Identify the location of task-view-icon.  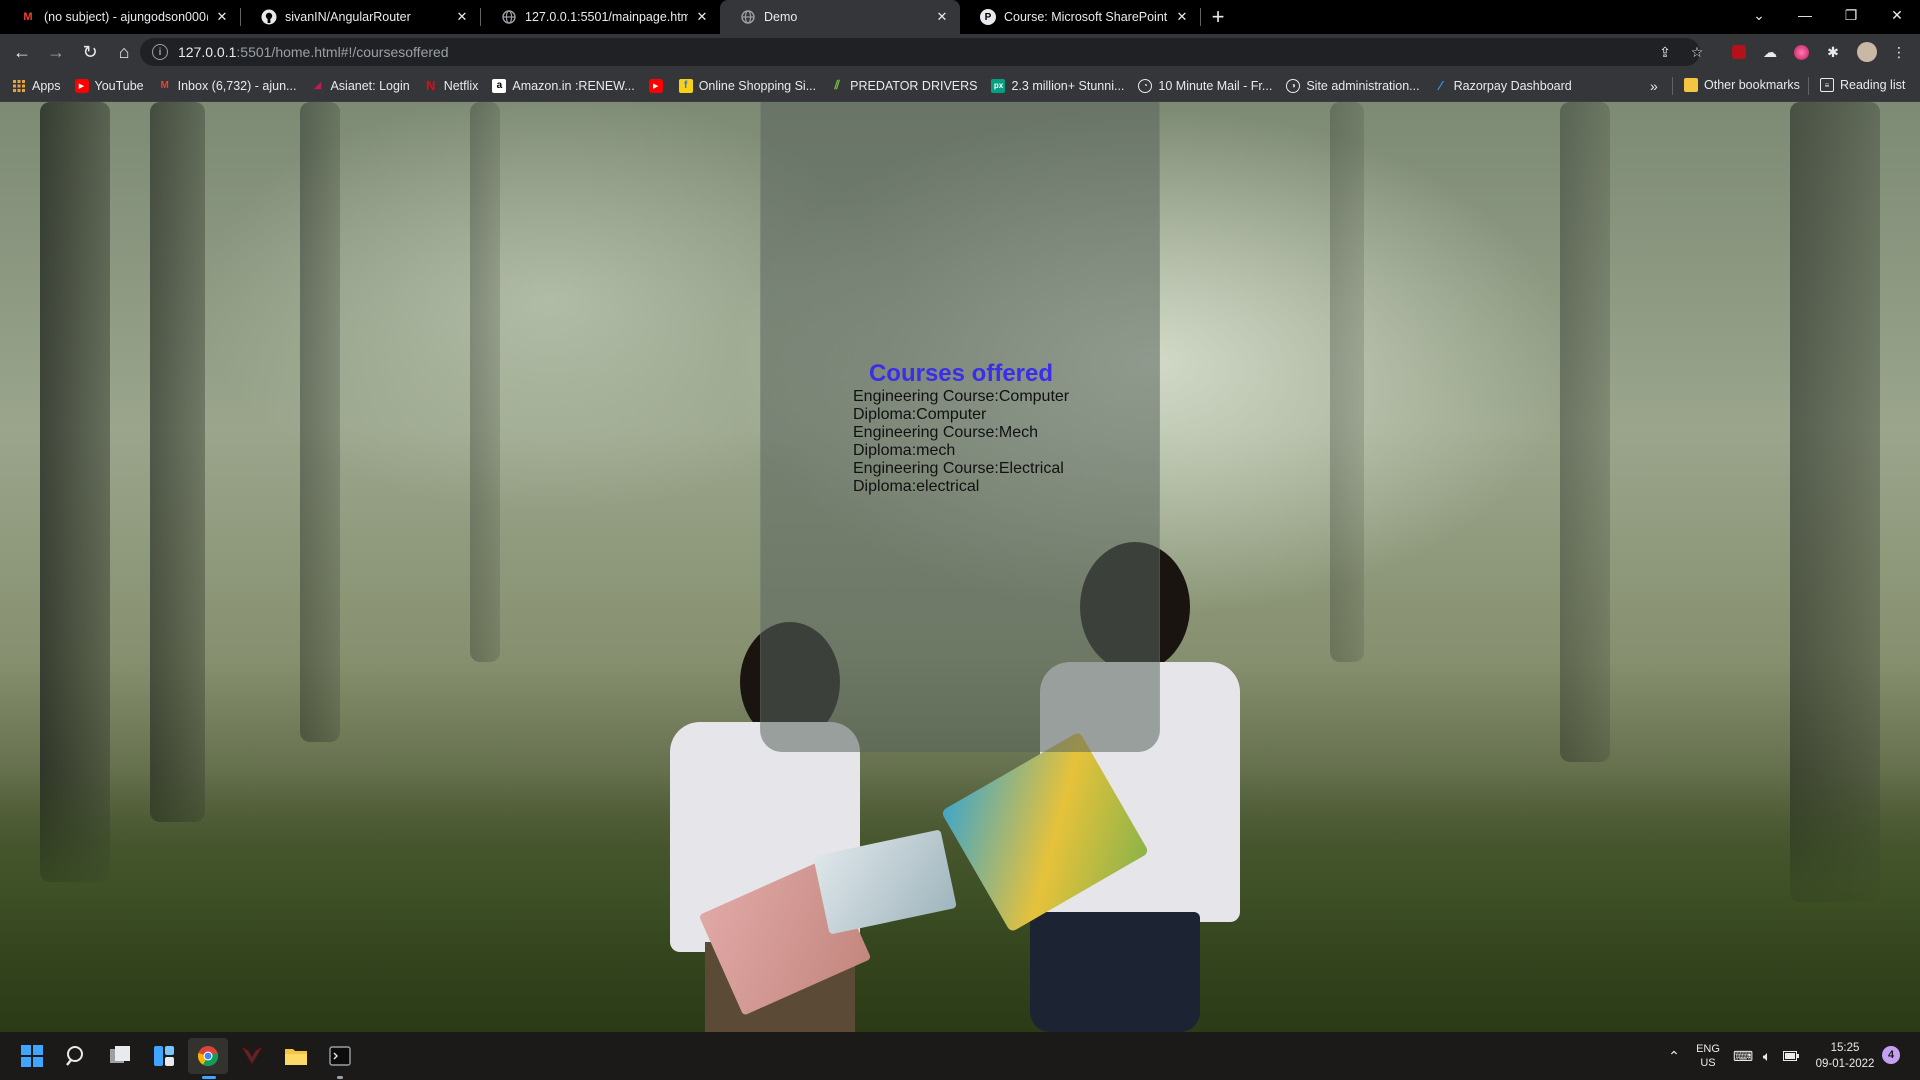
(120, 1056).